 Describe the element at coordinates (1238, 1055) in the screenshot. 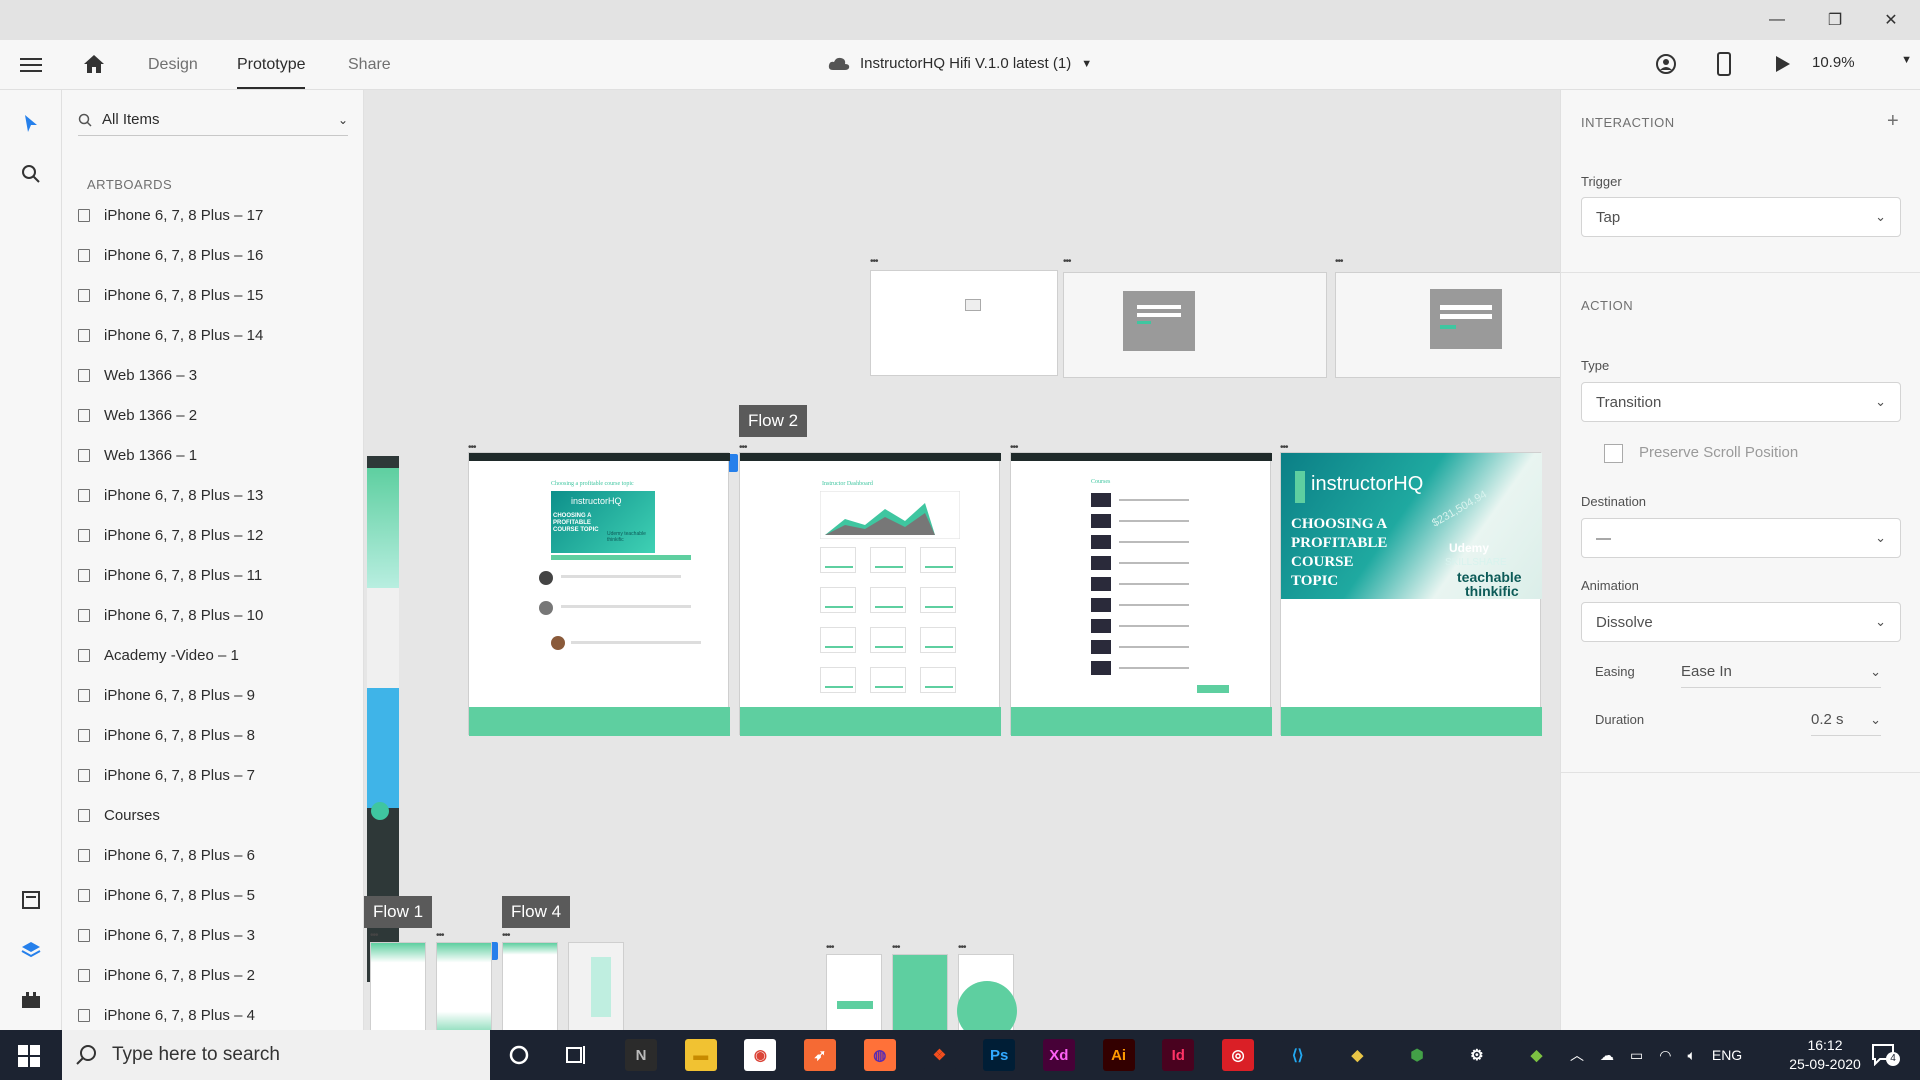

I see `taskbar-app-icon: ◎` at that location.